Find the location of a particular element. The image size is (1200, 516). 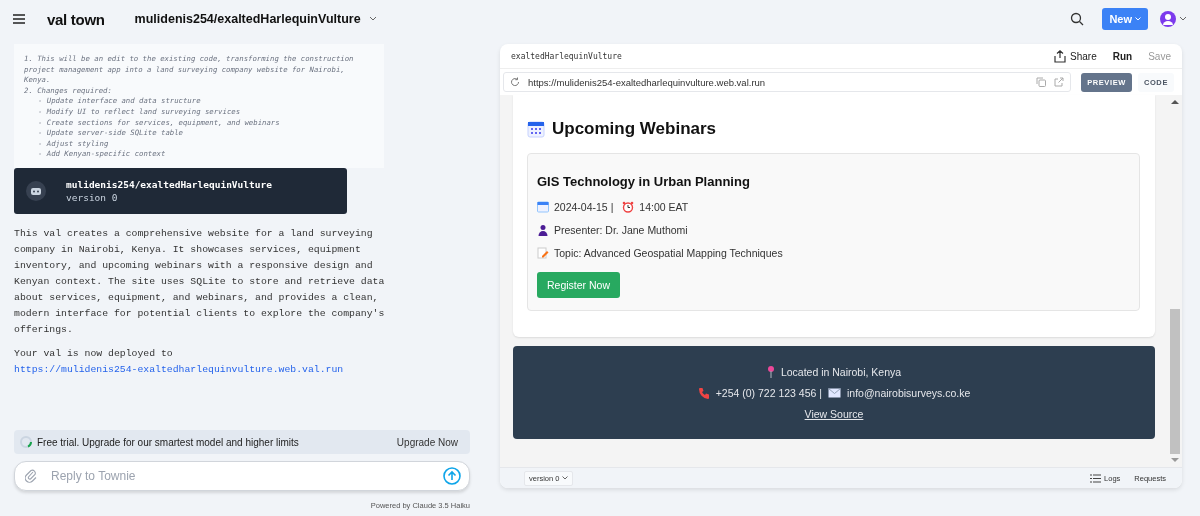

new-button: New is located at coordinates (1125, 19).